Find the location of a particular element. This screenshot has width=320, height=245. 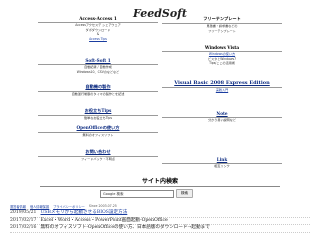

right-category-box: Link 相互リンク is located at coordinates (222, 163).